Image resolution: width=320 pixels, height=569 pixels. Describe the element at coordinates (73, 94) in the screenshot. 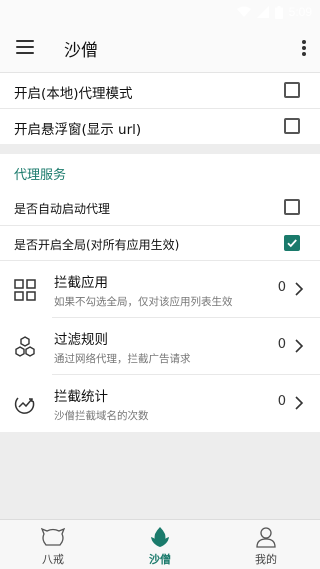

I see `setting-label: 开启(本地)代理模式` at that location.